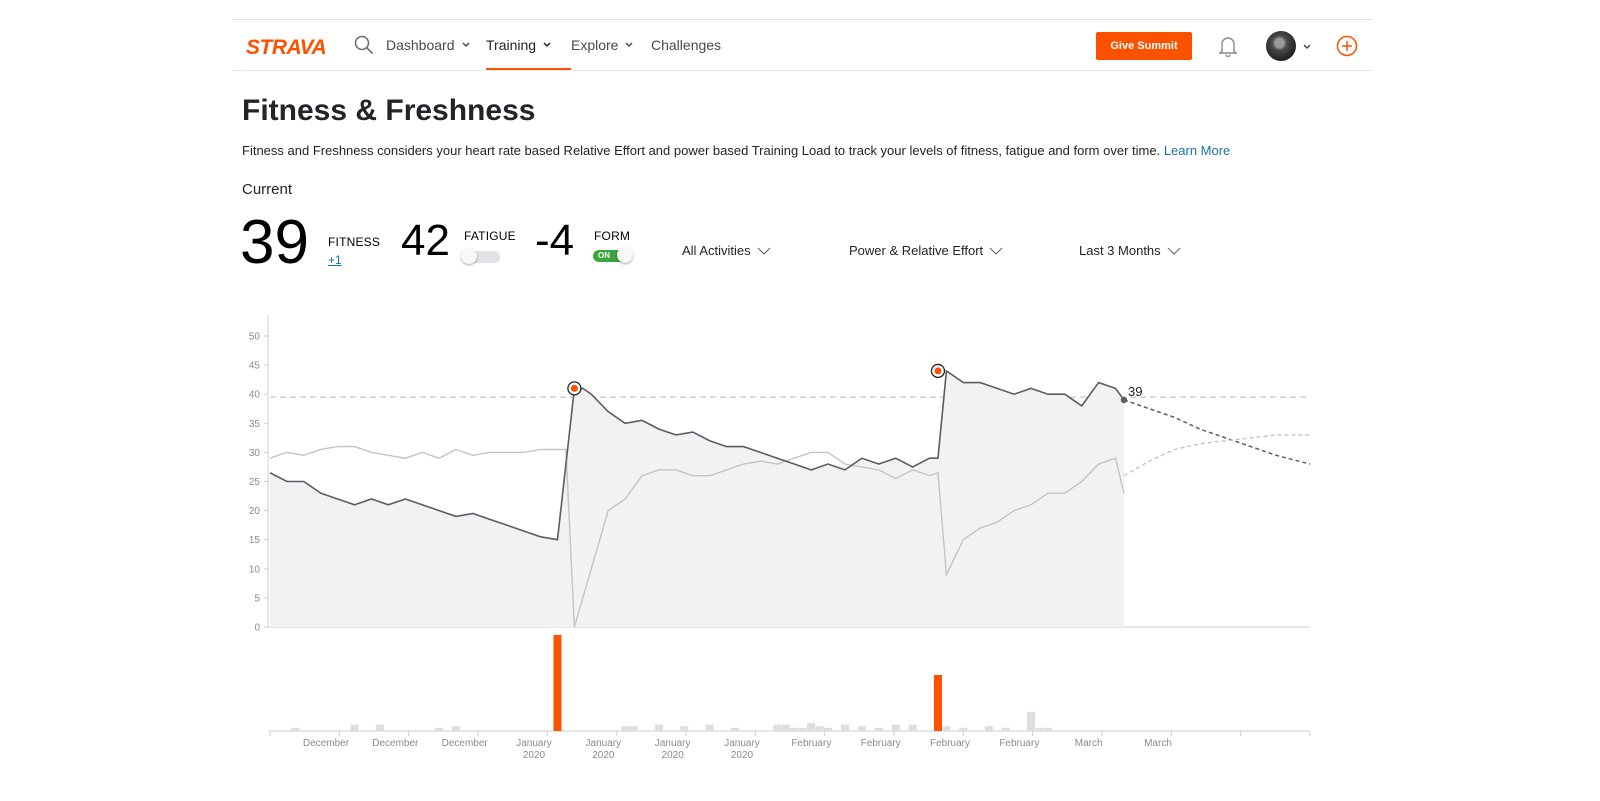 This screenshot has width=1600, height=801. Describe the element at coordinates (255, 395) in the screenshot. I see `y-tick-label: 40` at that location.